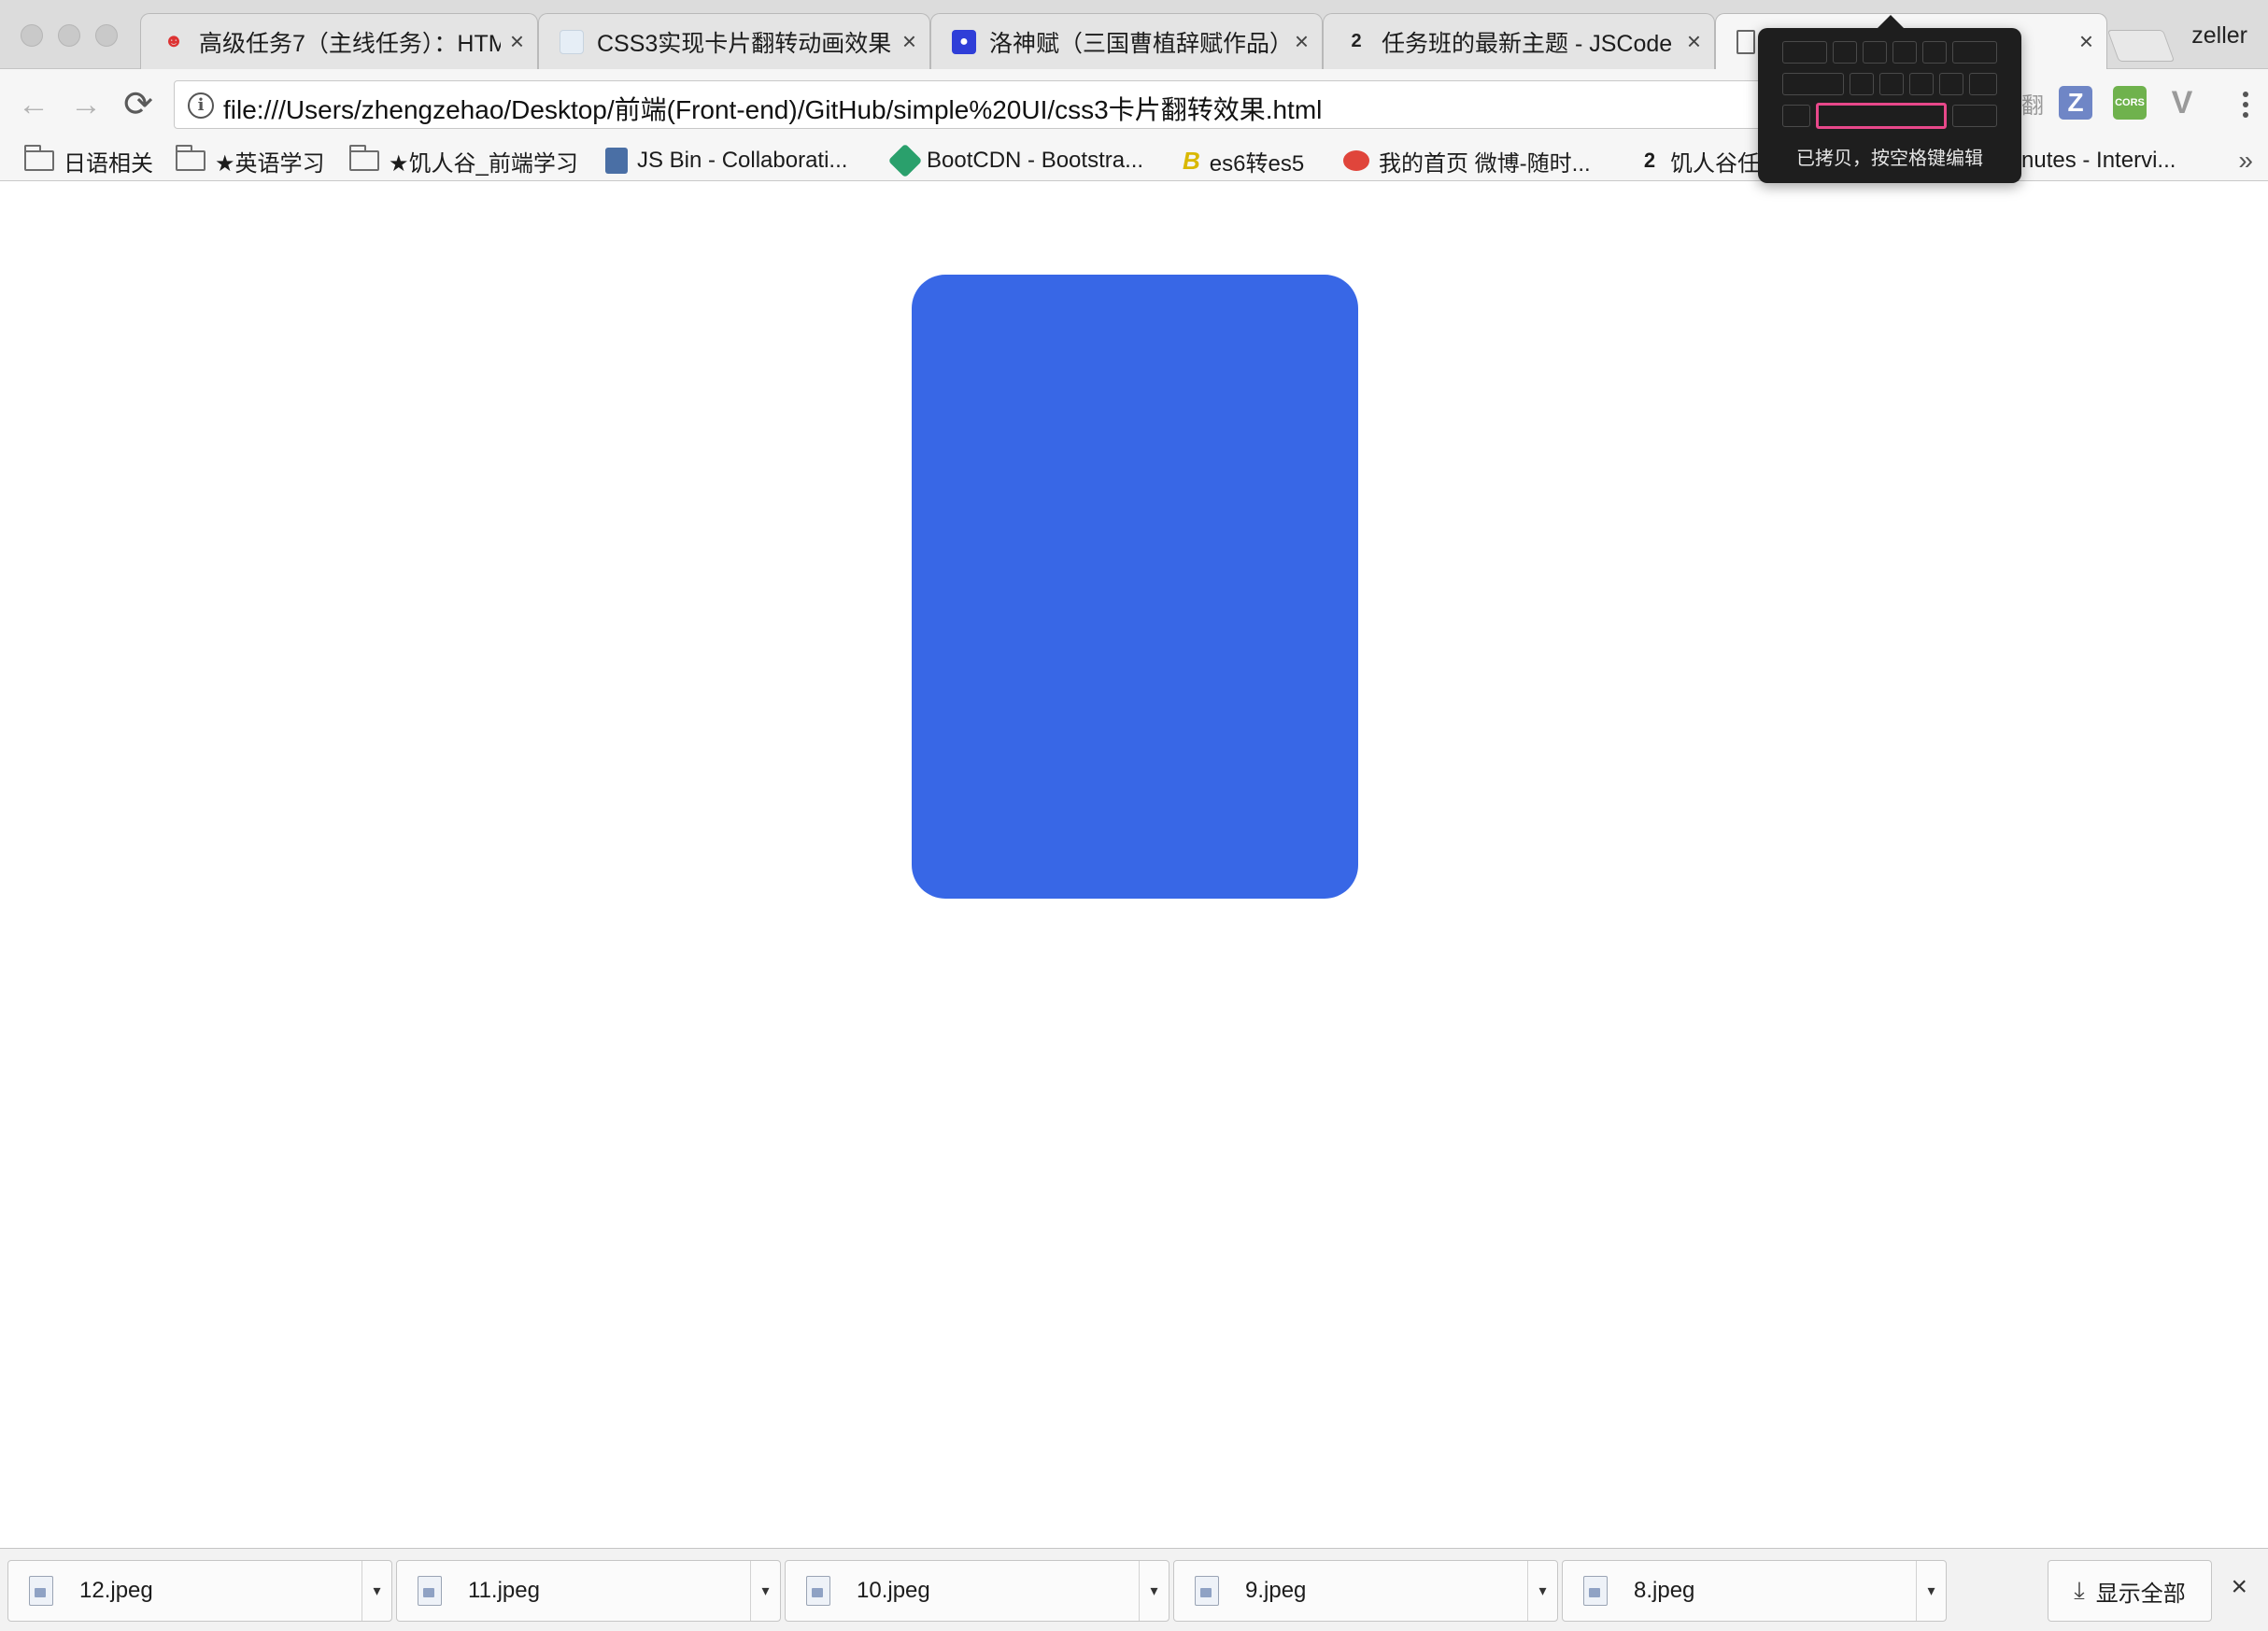 This screenshot has height=1631, width=2268. I want to click on tab-2: CSS3实现卡片翻转动画效果 ×, so click(734, 41).